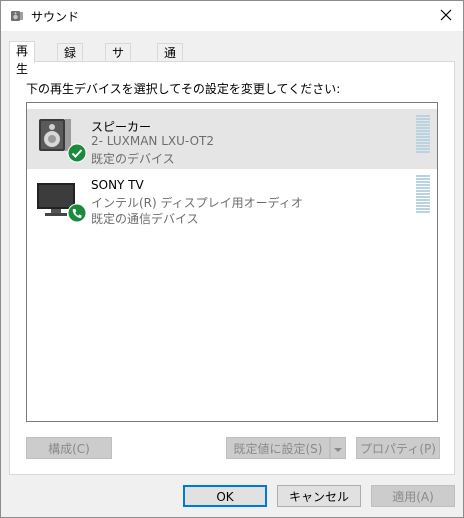 This screenshot has height=518, width=464. Describe the element at coordinates (183, 89) in the screenshot. I see `instruction-text: 下の再生デバイスを選択してその設定を変更してください:` at that location.